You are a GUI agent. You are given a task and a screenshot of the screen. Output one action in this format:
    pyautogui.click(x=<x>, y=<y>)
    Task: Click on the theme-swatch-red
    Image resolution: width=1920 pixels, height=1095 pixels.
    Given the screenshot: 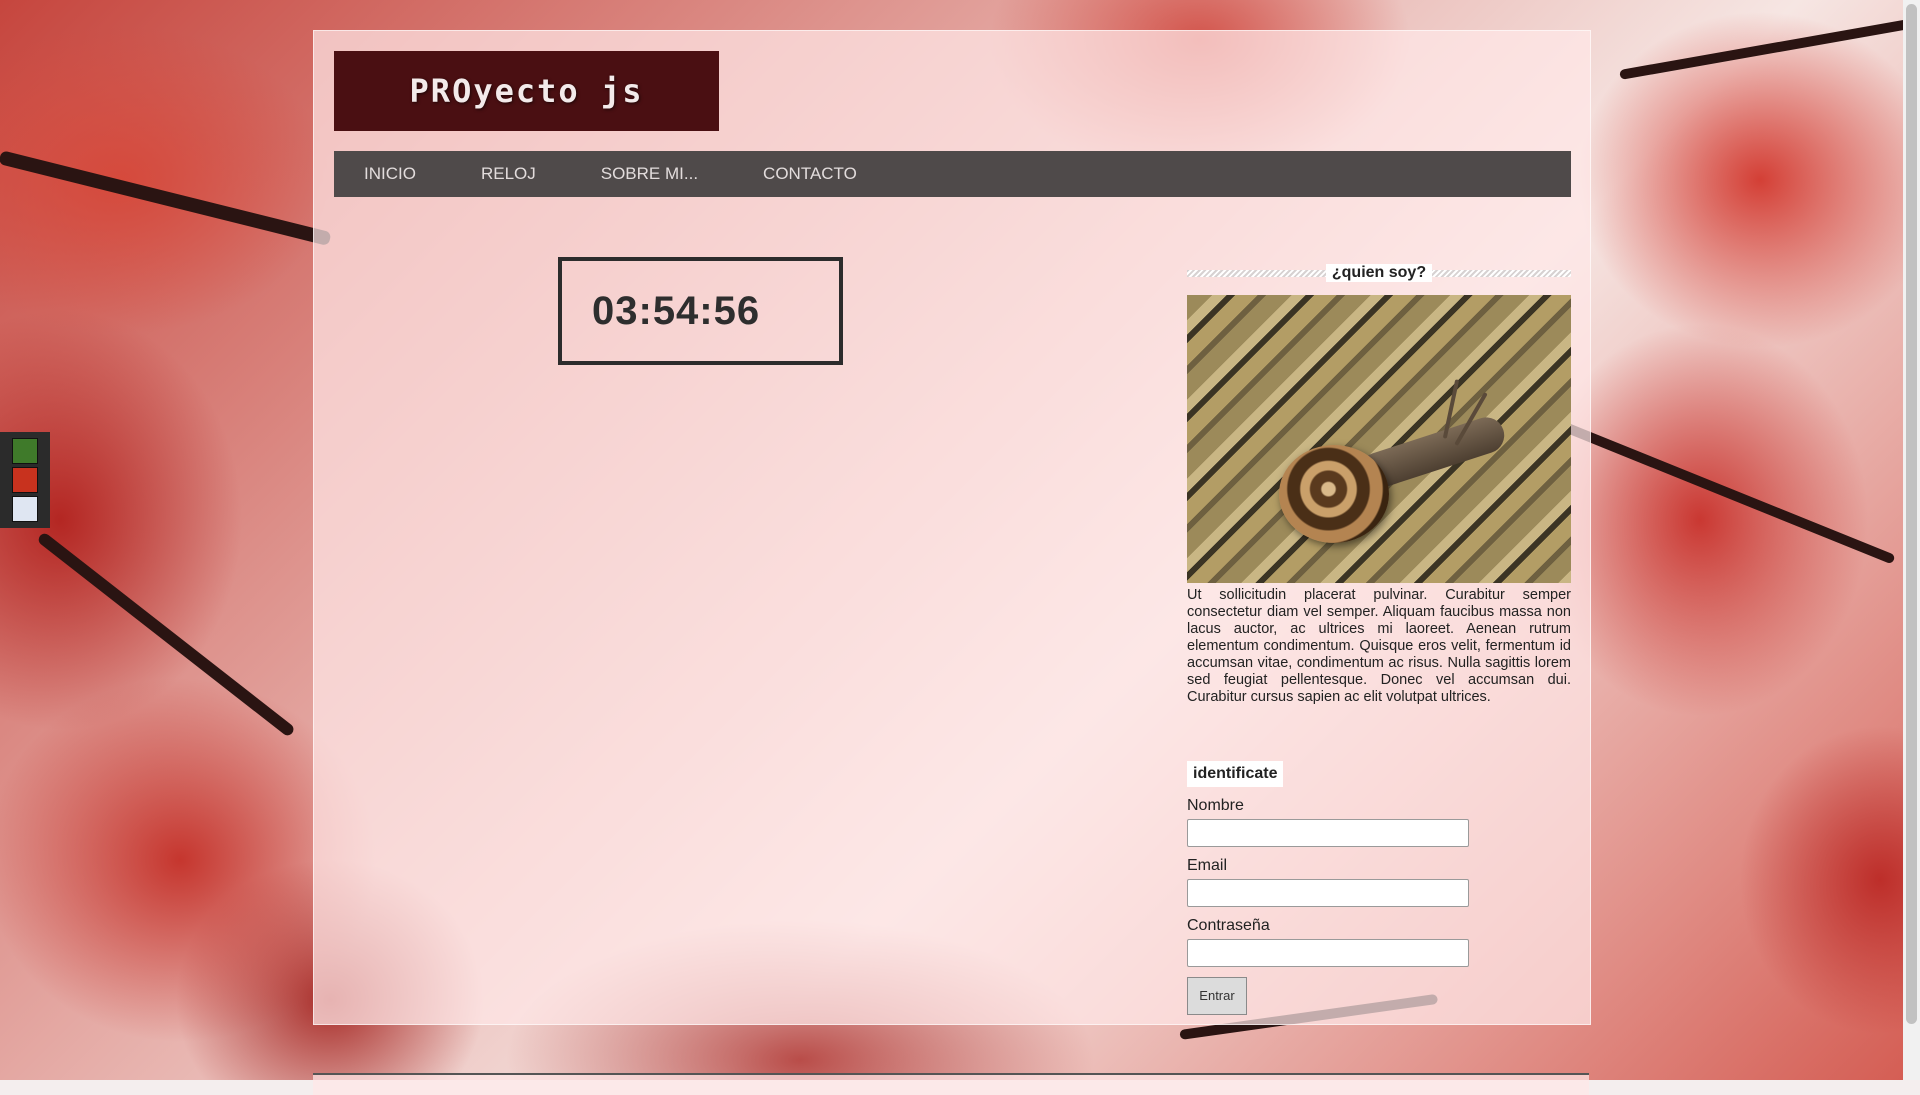 What is the action you would take?
    pyautogui.click(x=25, y=479)
    